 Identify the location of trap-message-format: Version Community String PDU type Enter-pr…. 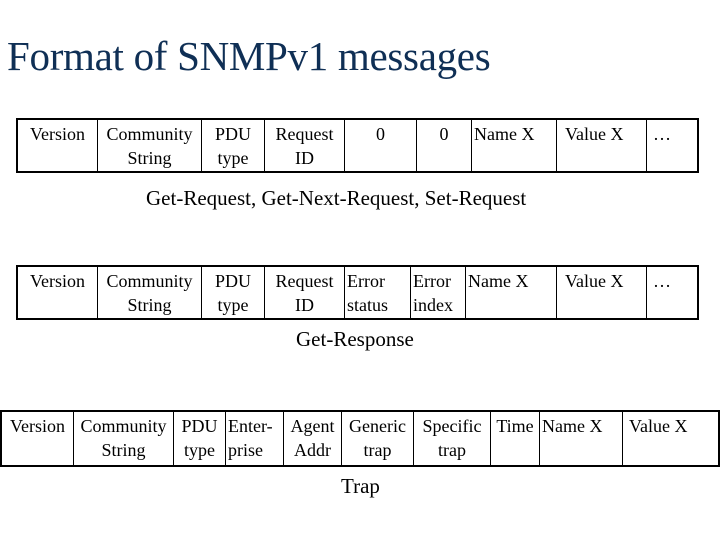
(360, 438).